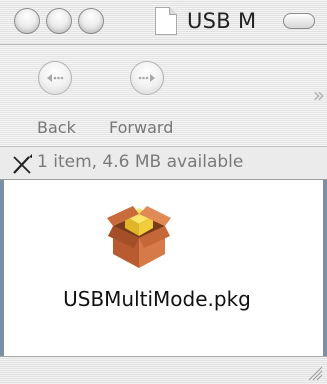  Describe the element at coordinates (163, 370) in the screenshot. I see `bottom-bar` at that location.